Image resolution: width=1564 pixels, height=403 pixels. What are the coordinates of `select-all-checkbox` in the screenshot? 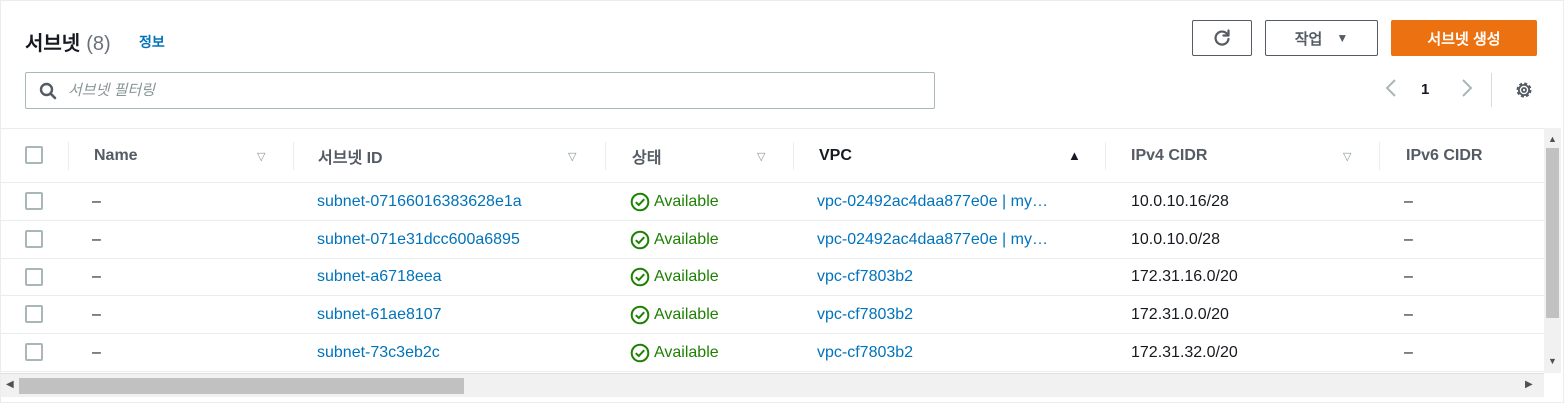 It's located at (34, 155).